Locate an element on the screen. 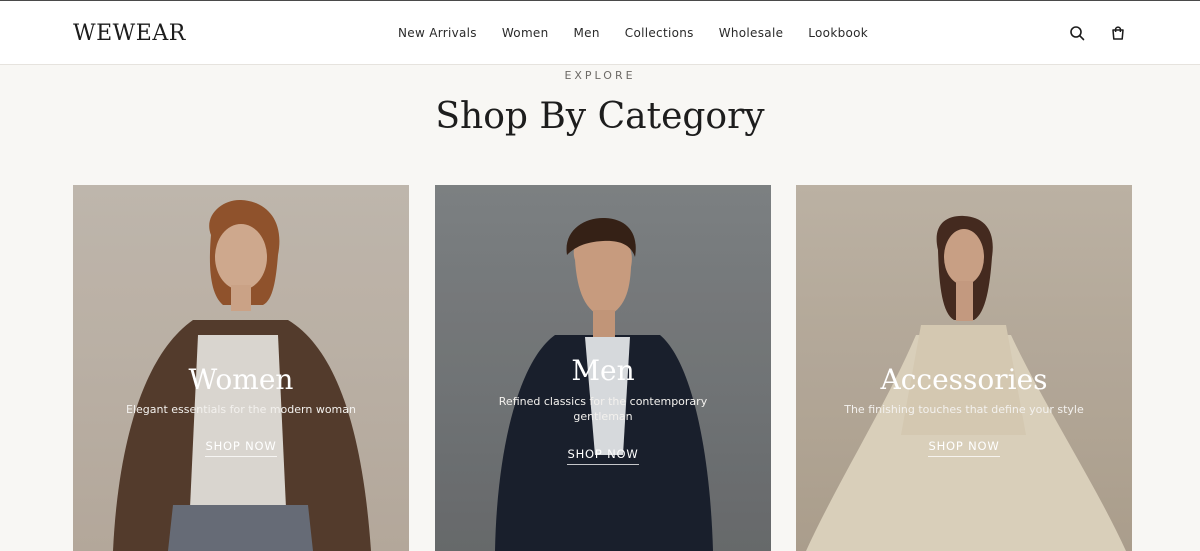  cart-button is located at coordinates (1118, 33).